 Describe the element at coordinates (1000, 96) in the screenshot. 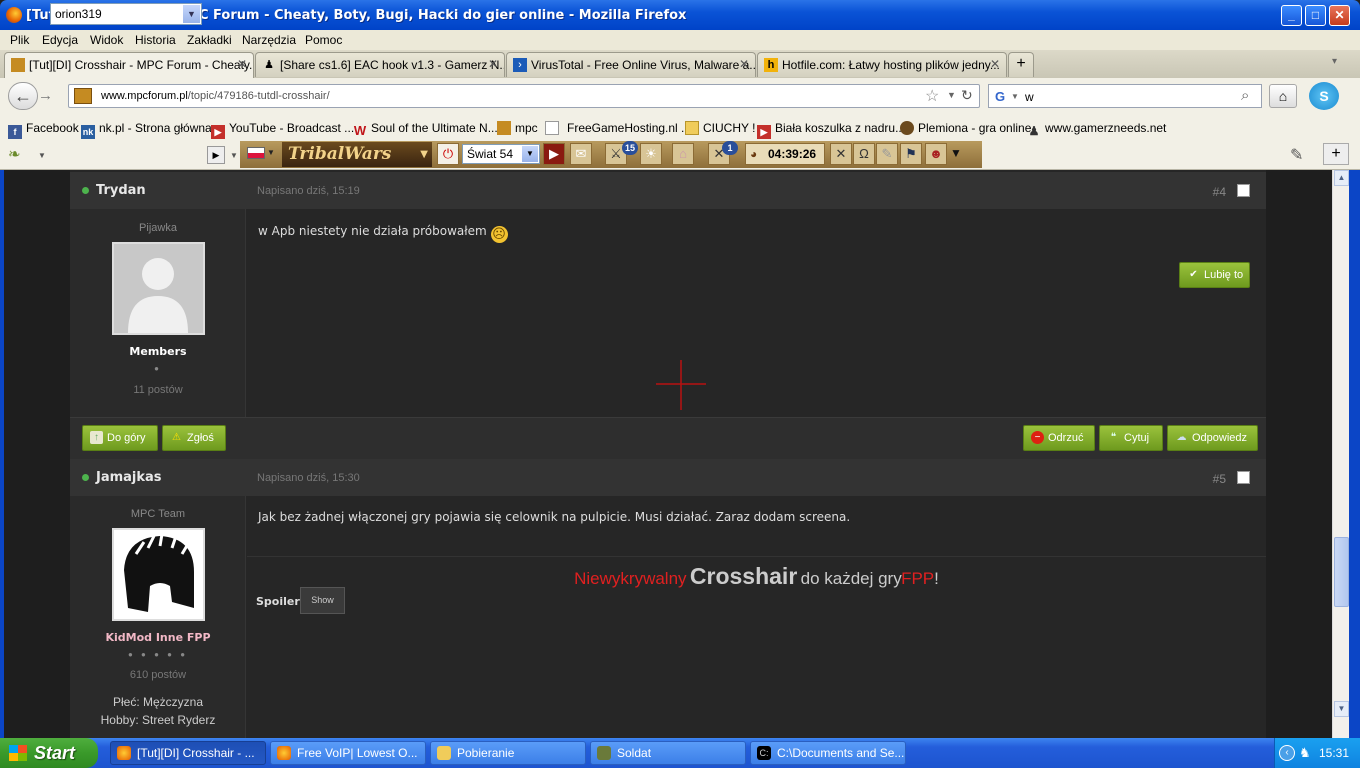

I see `google-icon: G` at that location.